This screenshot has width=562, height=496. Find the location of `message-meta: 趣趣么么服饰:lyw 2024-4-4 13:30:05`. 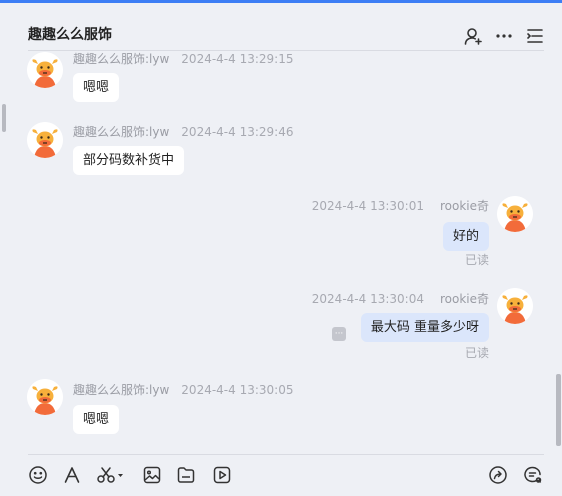

message-meta: 趣趣么么服饰:lyw 2024-4-4 13:30:05 is located at coordinates (183, 389).